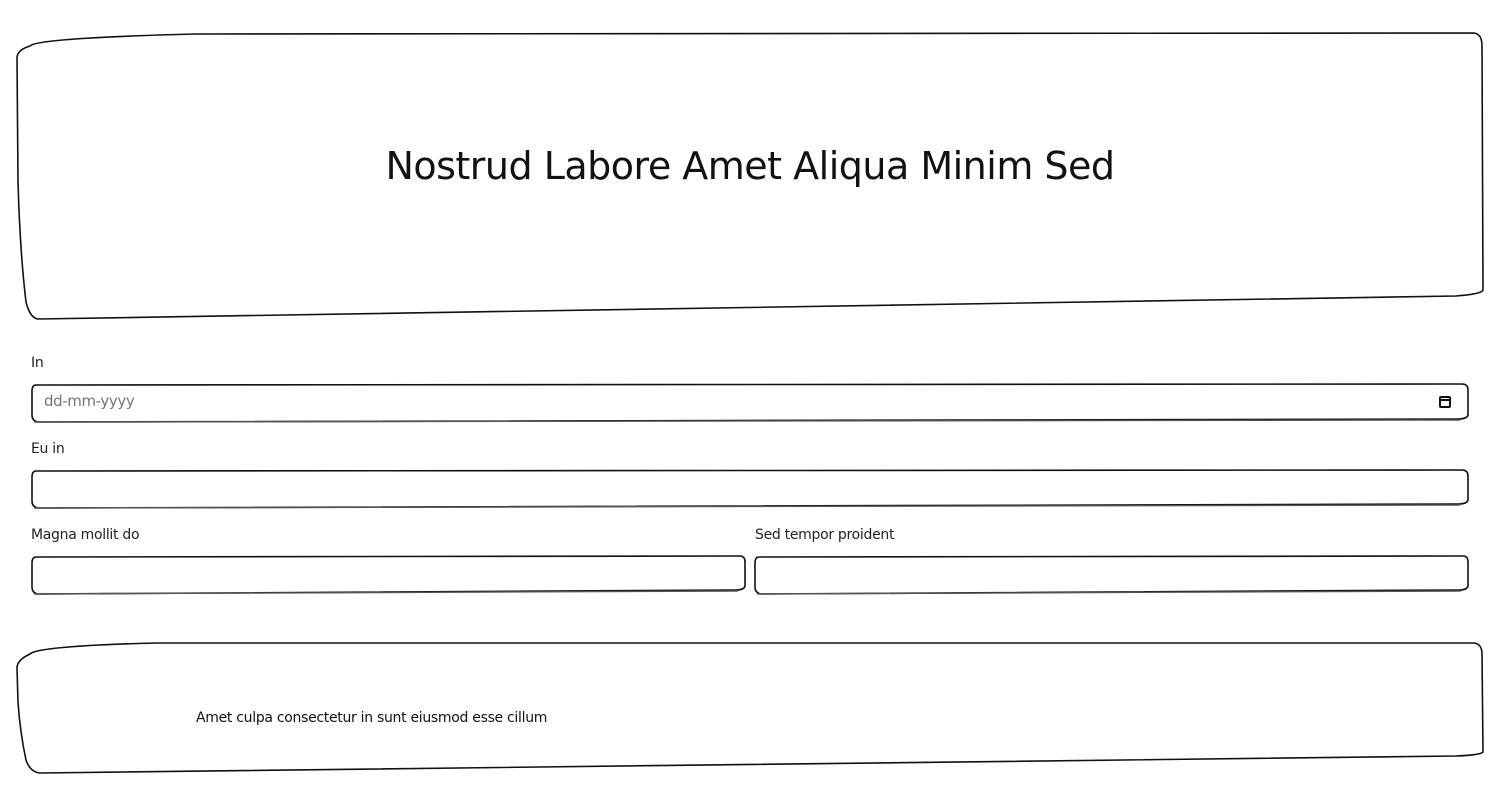 Image resolution: width=1500 pixels, height=806 pixels. I want to click on date-input, so click(734, 401).